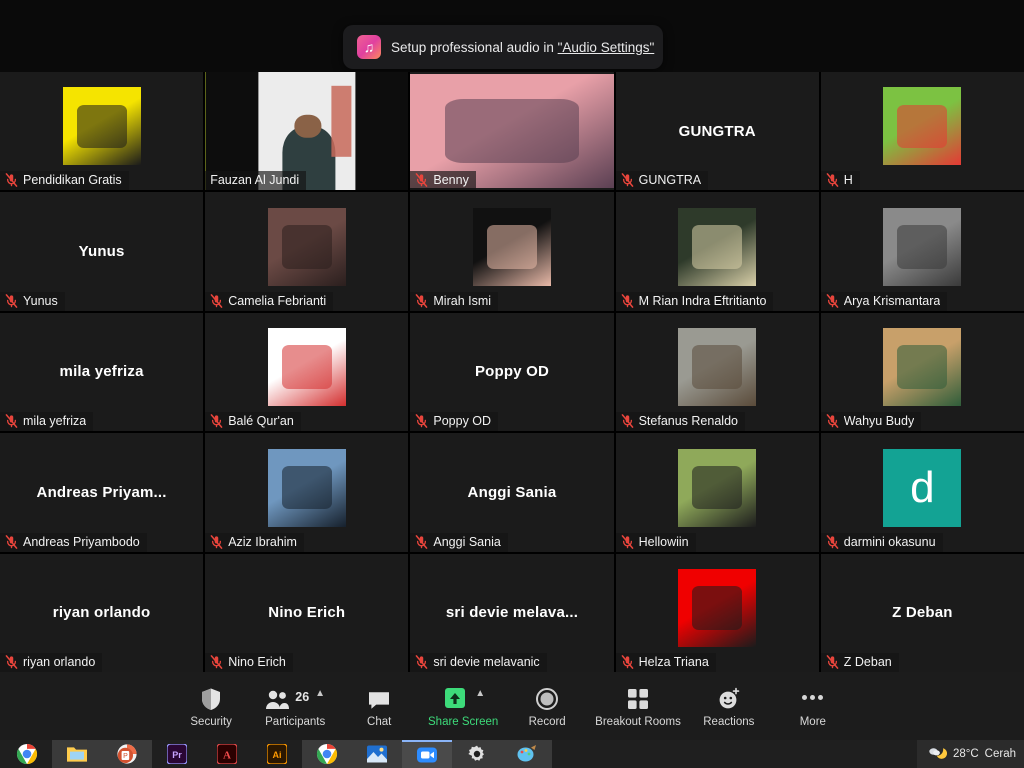  Describe the element at coordinates (455, 697) in the screenshot. I see `share-screen-icon` at that location.